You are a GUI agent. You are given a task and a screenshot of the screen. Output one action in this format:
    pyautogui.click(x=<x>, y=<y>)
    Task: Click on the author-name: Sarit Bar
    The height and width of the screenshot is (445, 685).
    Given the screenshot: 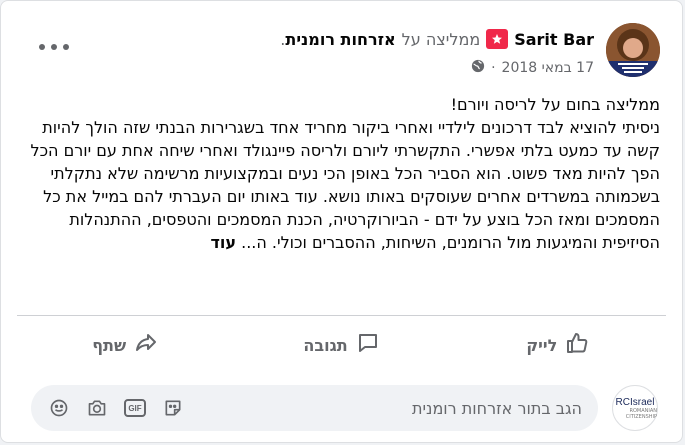 What is the action you would take?
    pyautogui.click(x=554, y=39)
    